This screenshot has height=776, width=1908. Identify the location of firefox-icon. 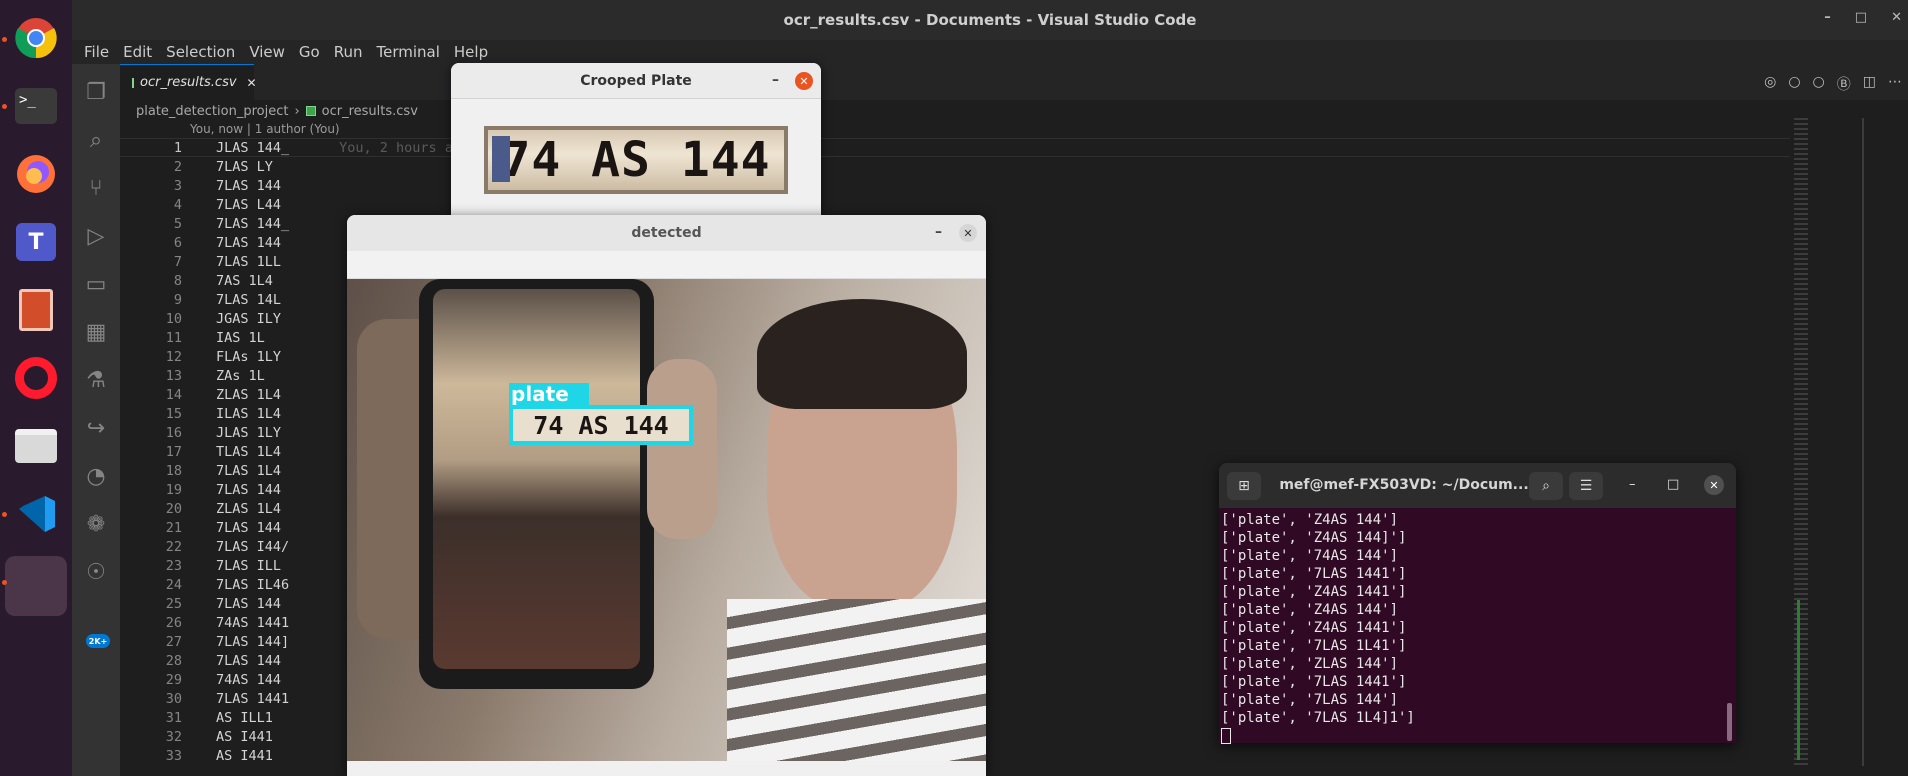
(36, 174).